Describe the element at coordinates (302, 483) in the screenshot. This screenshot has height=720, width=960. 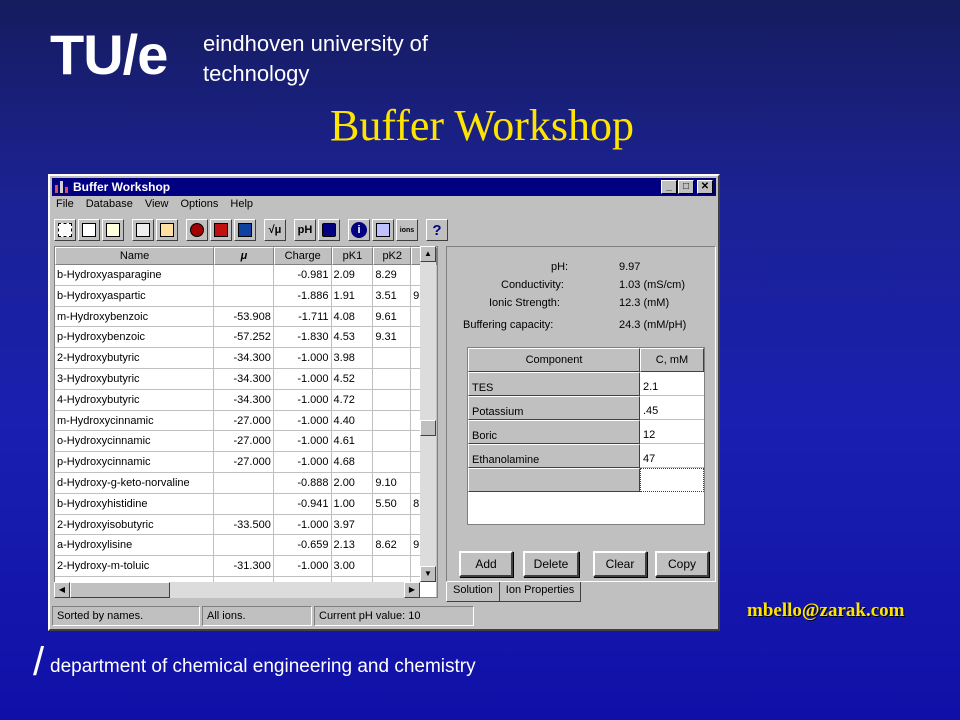
I see `cell-charge: -0.888` at that location.